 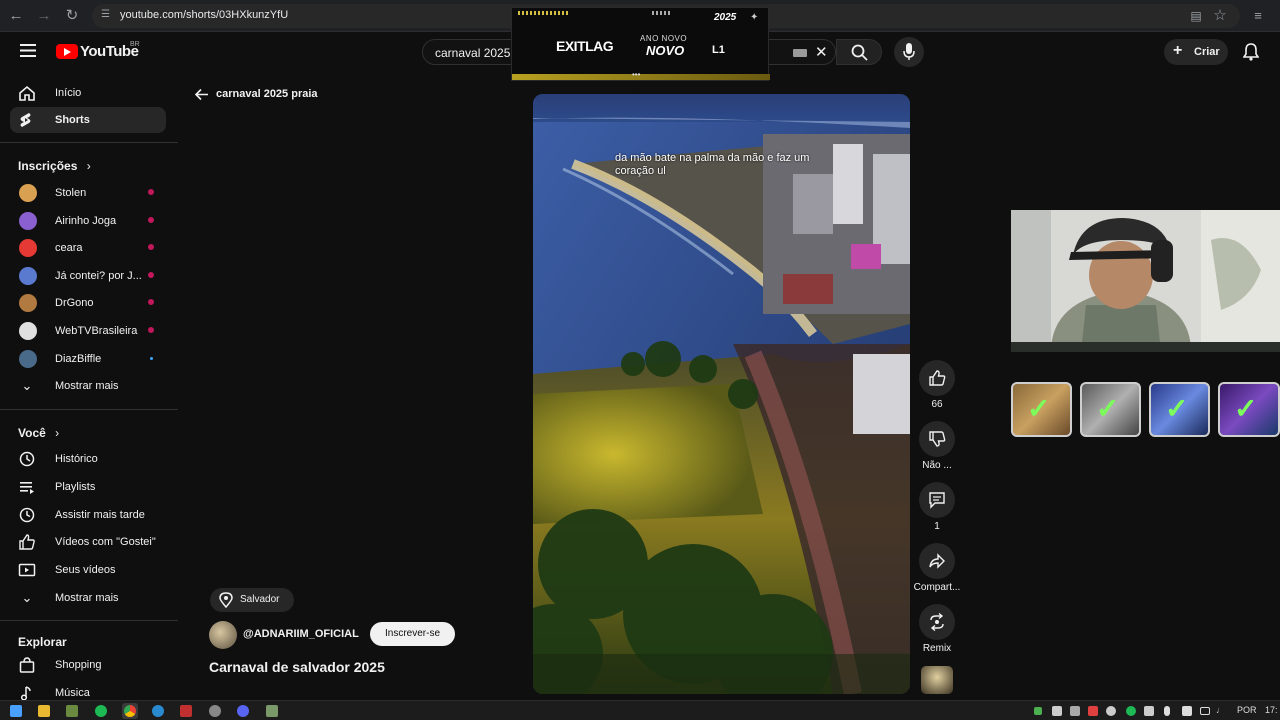 What do you see at coordinates (252, 600) in the screenshot?
I see `location-chip: Salvador` at bounding box center [252, 600].